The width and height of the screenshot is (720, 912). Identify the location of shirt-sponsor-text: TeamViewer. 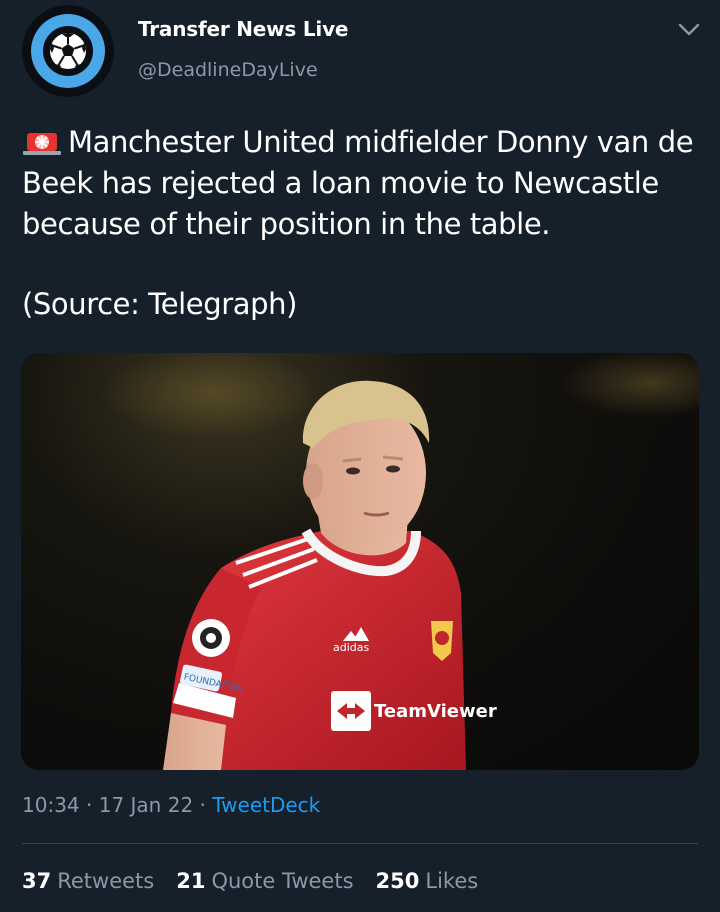
(435, 711).